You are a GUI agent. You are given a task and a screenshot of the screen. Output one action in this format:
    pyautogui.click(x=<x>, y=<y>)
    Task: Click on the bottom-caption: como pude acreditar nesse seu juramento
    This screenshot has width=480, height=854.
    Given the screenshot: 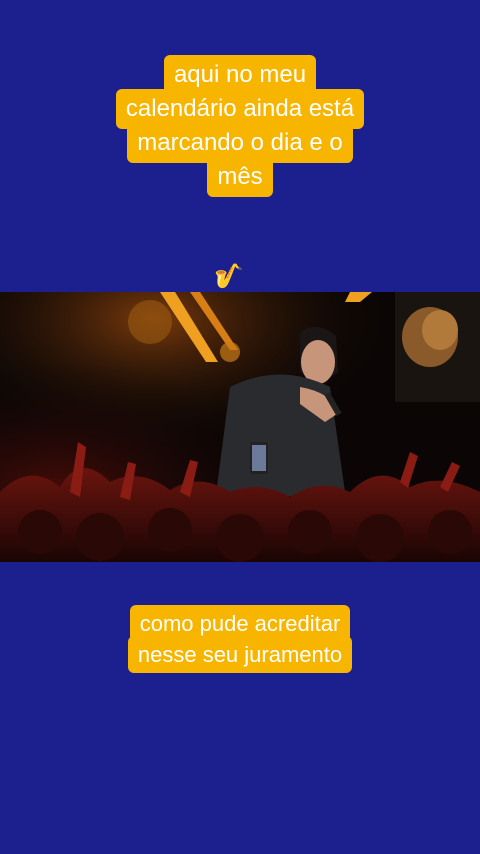 What is the action you would take?
    pyautogui.click(x=240, y=639)
    